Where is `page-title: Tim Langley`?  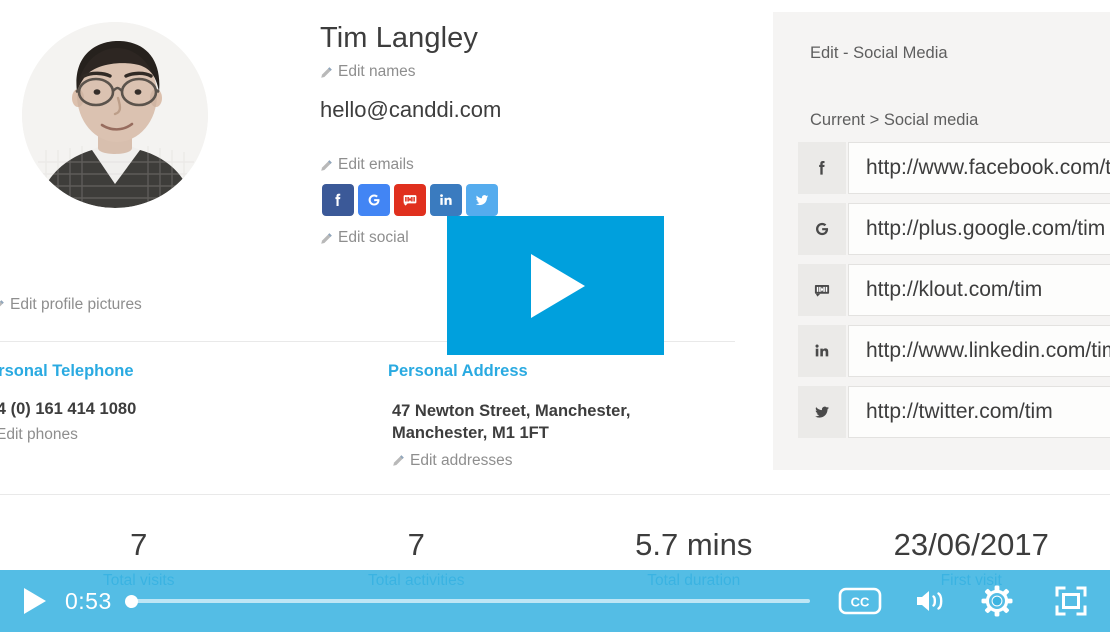 page-title: Tim Langley is located at coordinates (399, 38).